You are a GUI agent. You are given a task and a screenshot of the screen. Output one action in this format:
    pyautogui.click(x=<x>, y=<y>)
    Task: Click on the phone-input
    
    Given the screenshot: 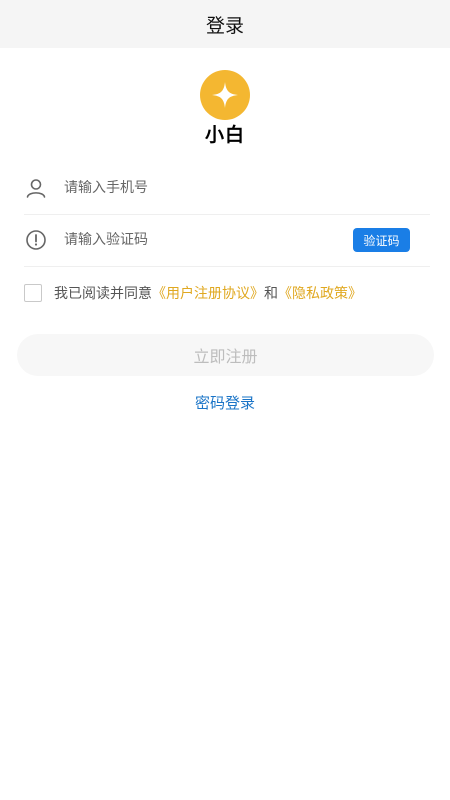 What is the action you would take?
    pyautogui.click(x=247, y=188)
    